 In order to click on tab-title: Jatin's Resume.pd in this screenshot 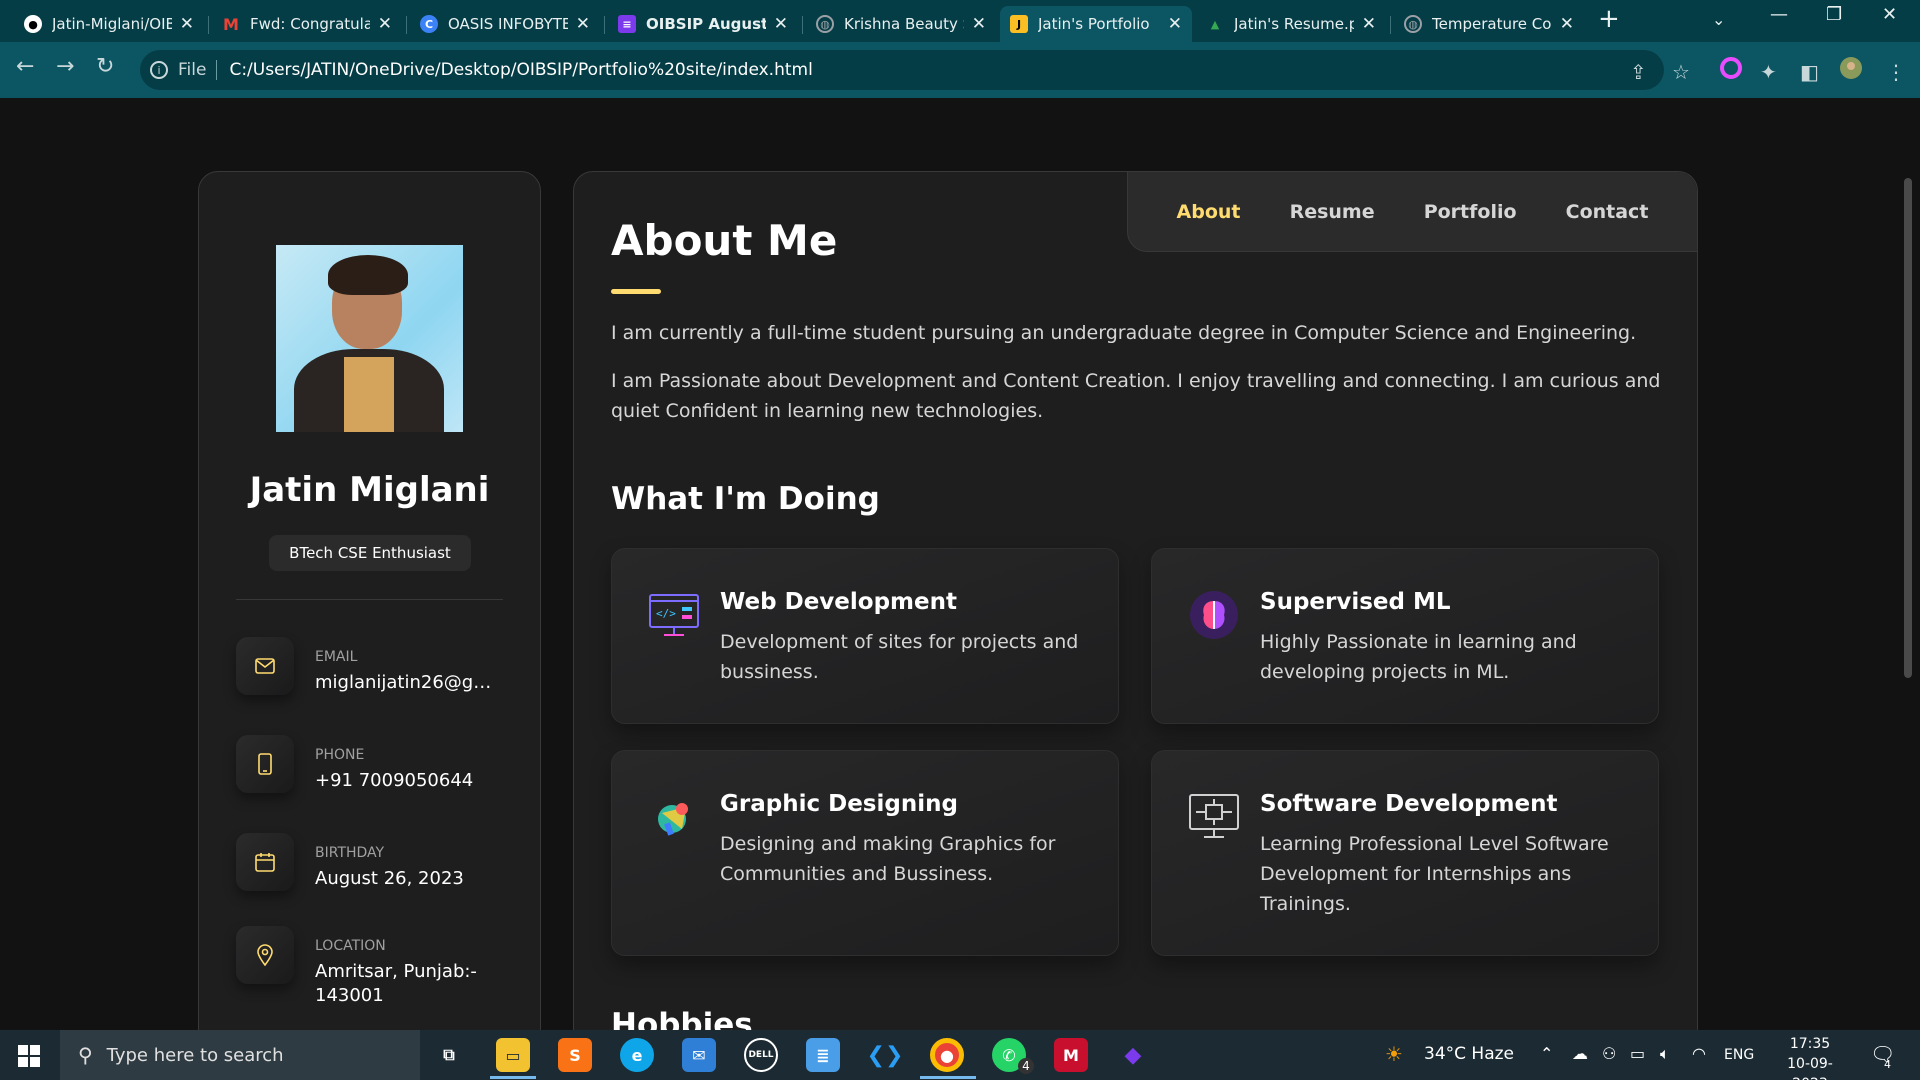, I will do `click(1294, 24)`.